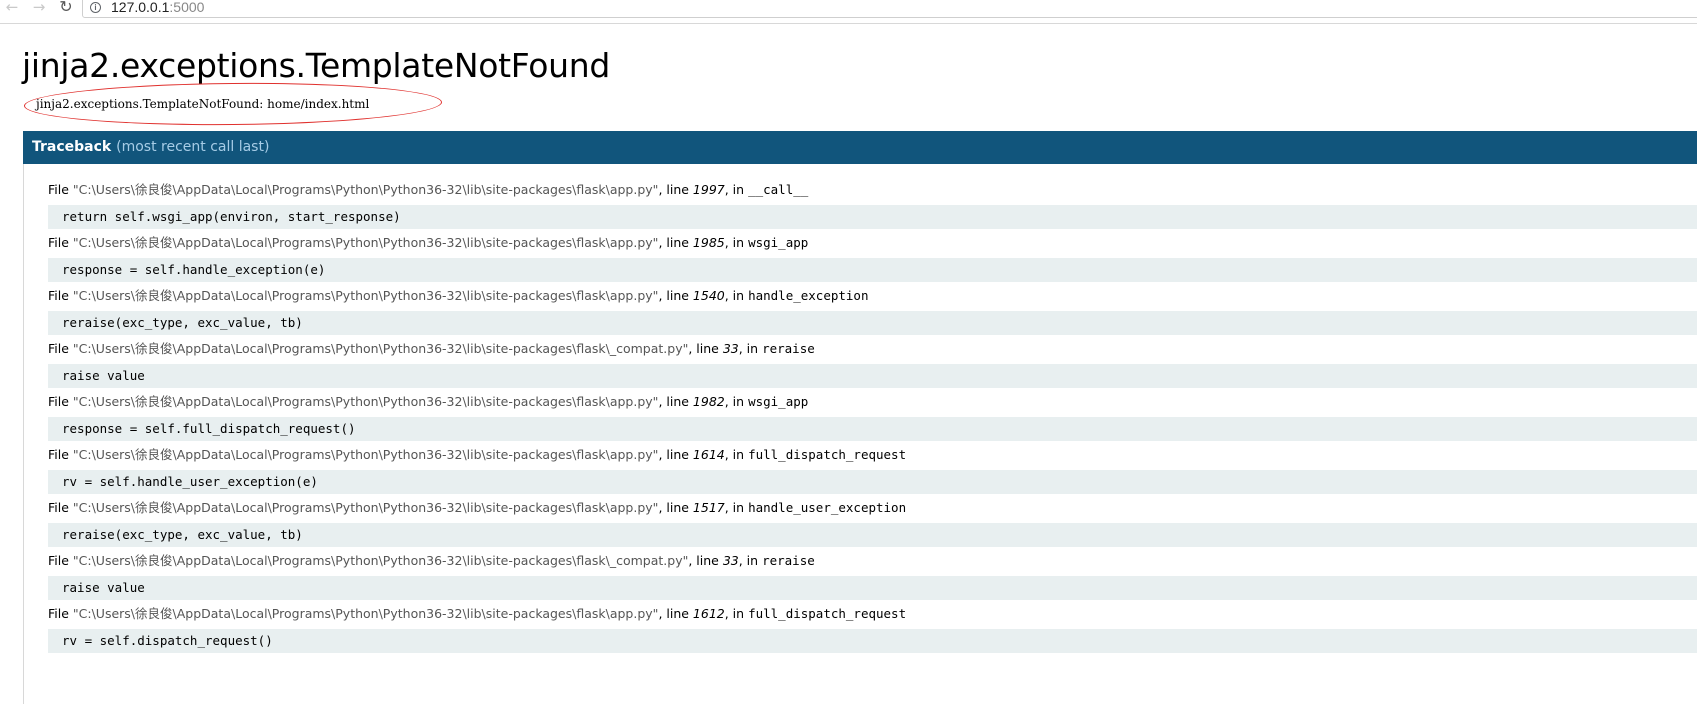 The width and height of the screenshot is (1697, 704). I want to click on url-port: :5000, so click(187, 7).